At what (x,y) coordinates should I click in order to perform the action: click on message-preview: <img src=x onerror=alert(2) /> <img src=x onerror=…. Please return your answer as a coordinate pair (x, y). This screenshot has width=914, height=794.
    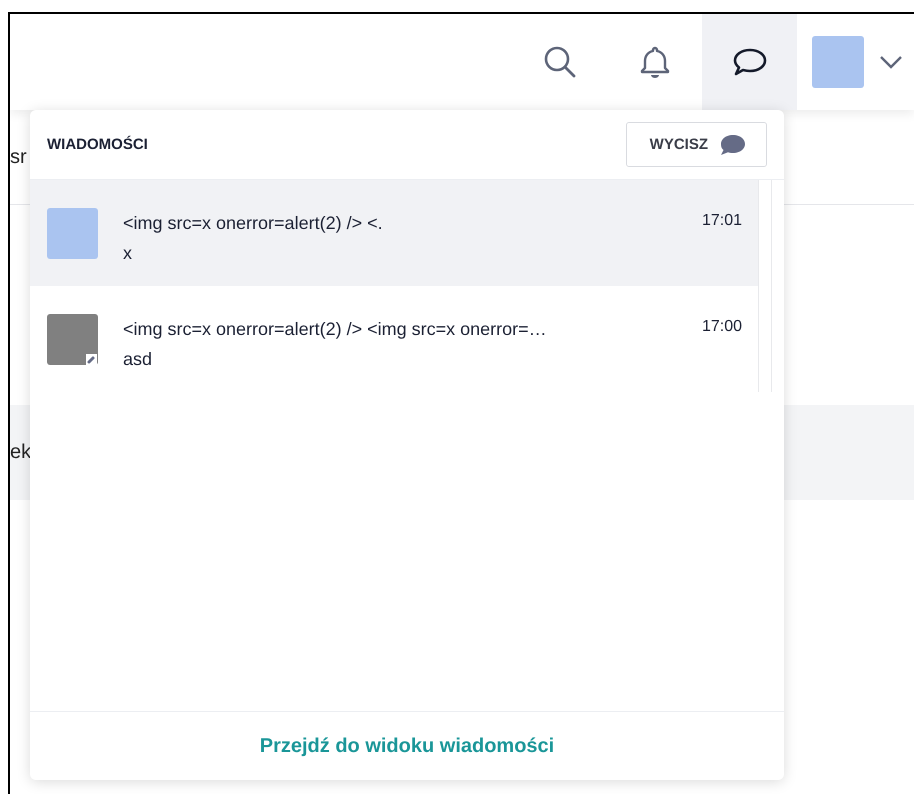
    Looking at the image, I should click on (335, 329).